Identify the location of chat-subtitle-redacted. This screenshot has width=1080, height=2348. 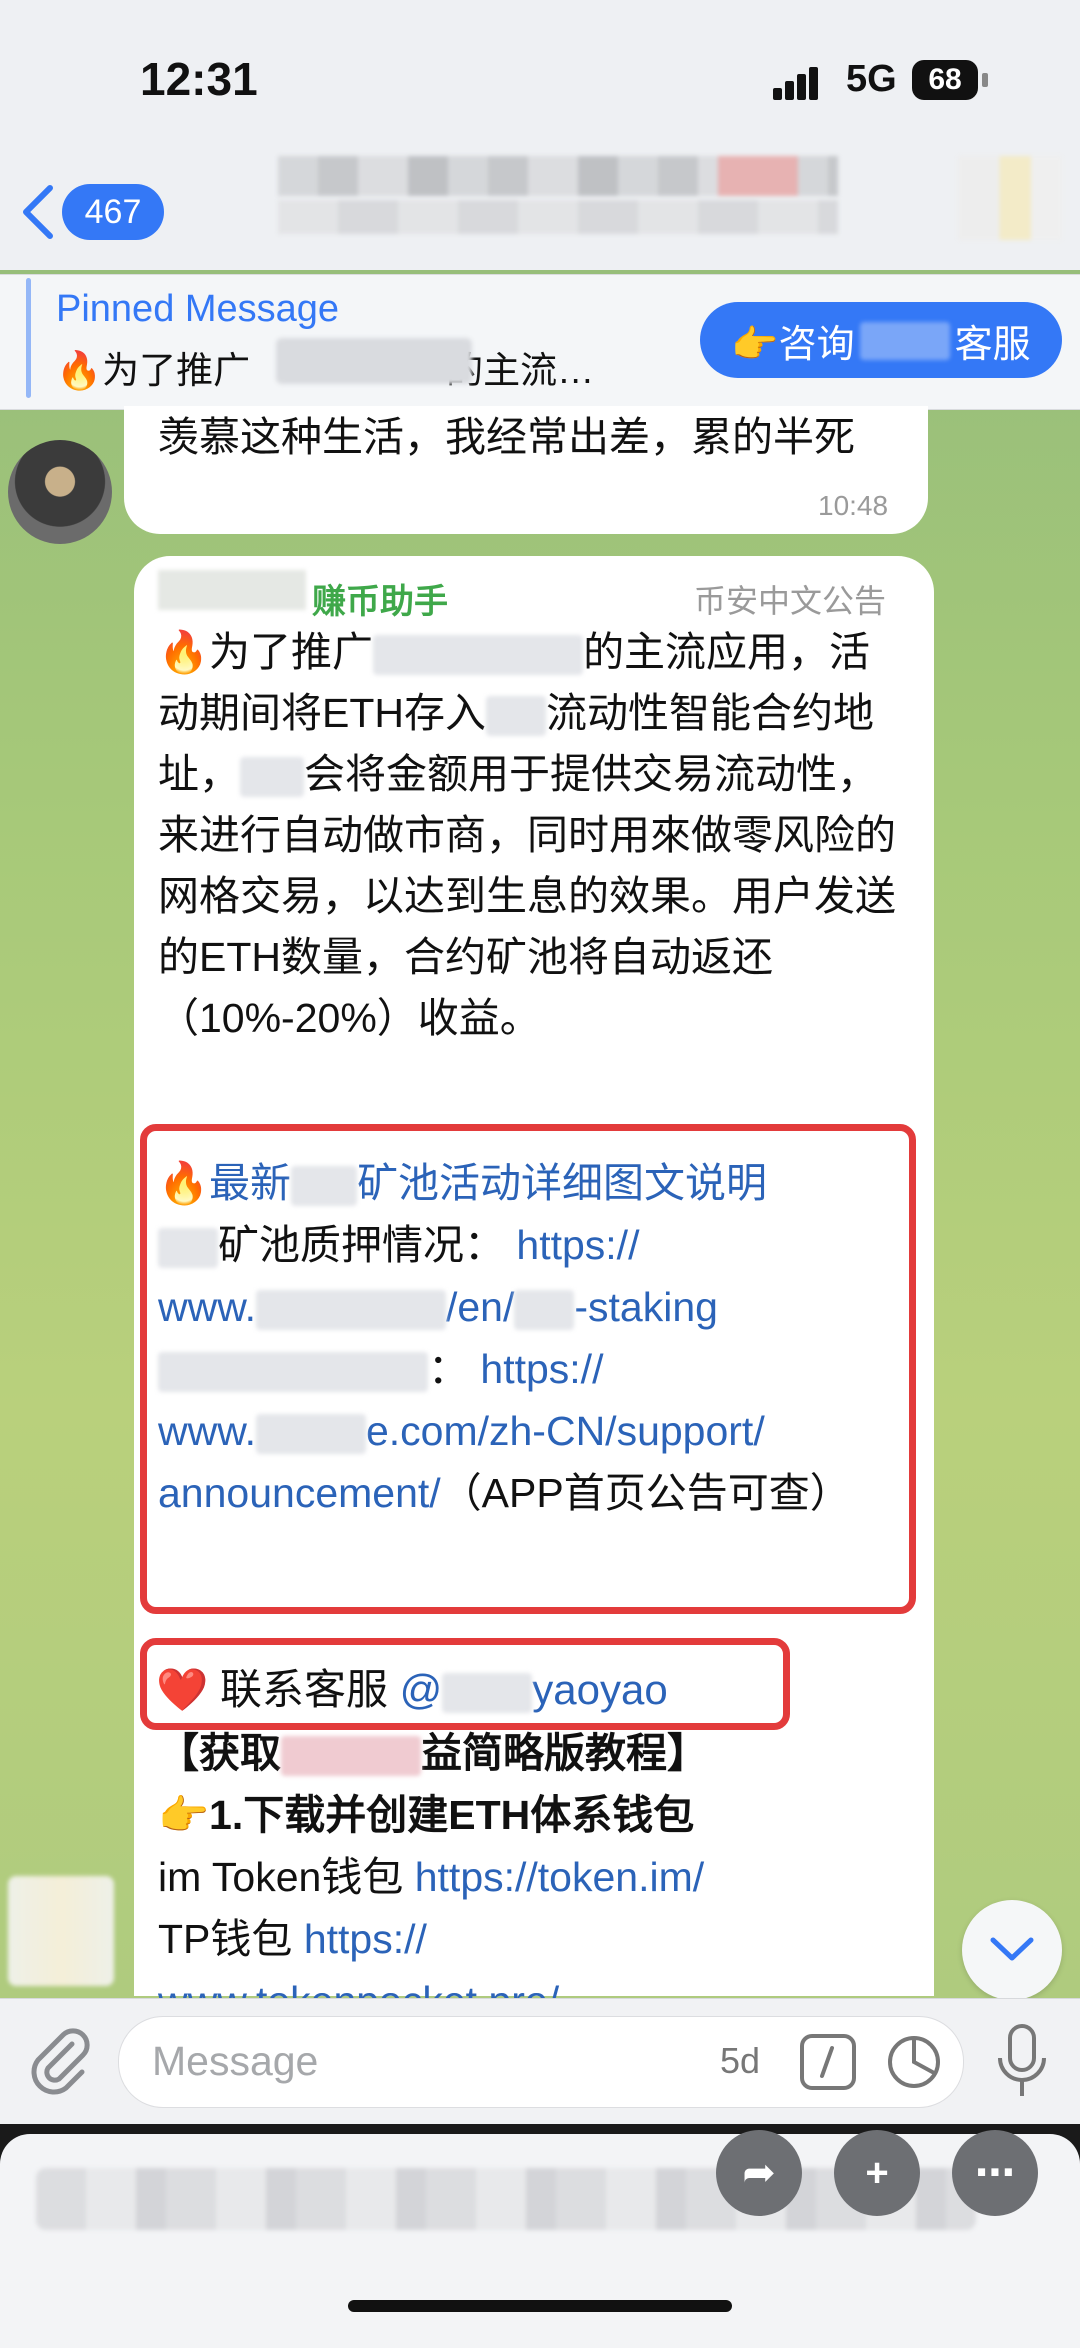
(558, 217).